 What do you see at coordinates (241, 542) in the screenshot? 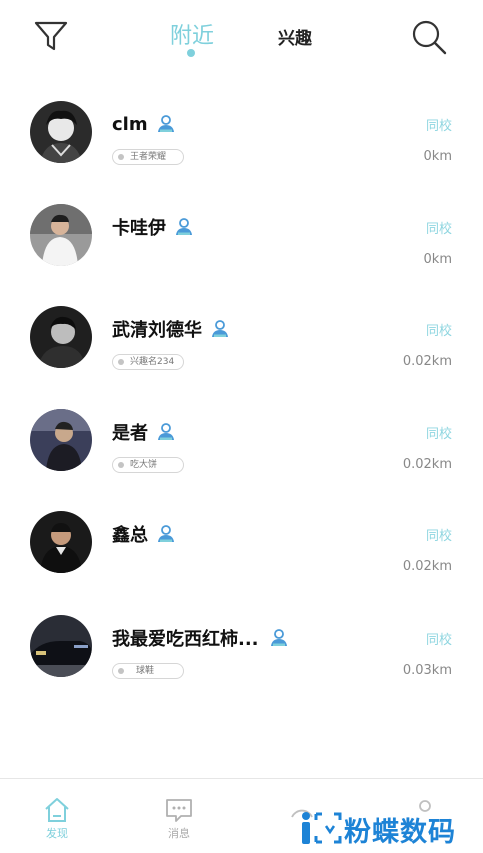
I see `user-list-item: 鑫总 同校 0.02km` at bounding box center [241, 542].